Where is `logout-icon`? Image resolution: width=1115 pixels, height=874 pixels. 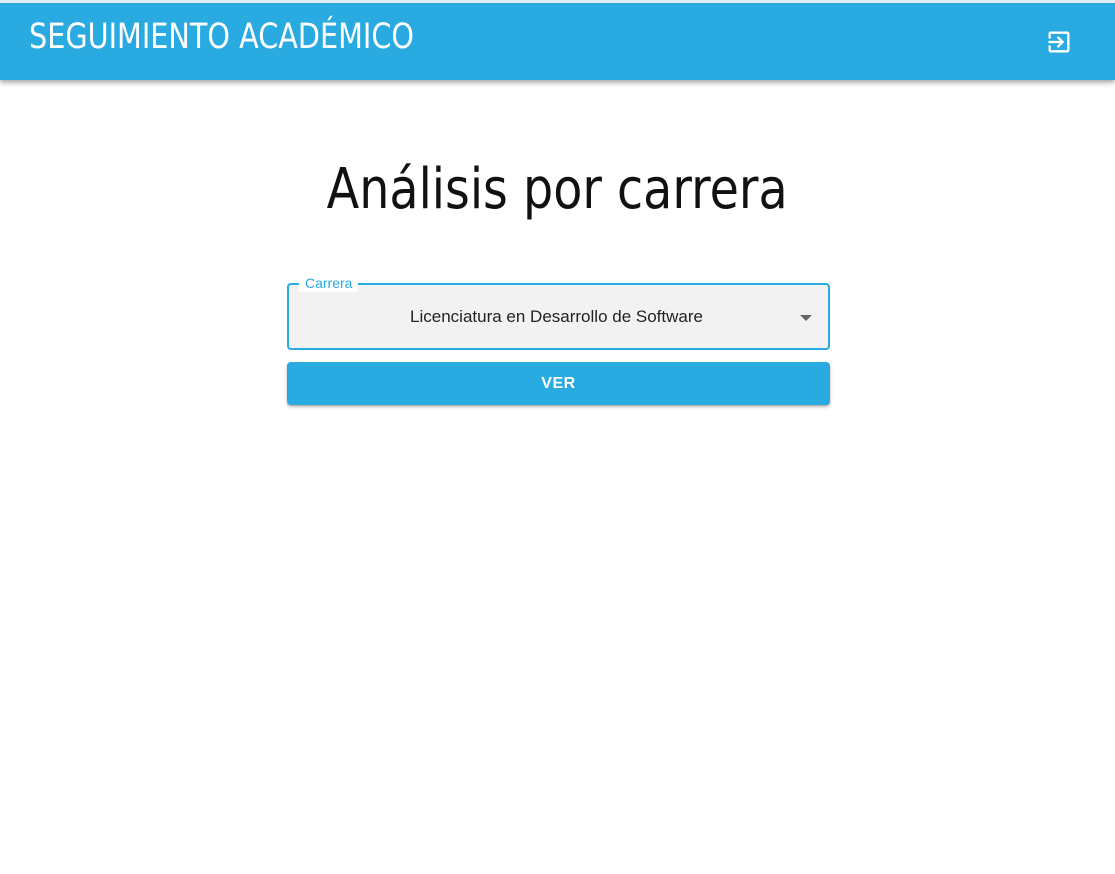
logout-icon is located at coordinates (1059, 42).